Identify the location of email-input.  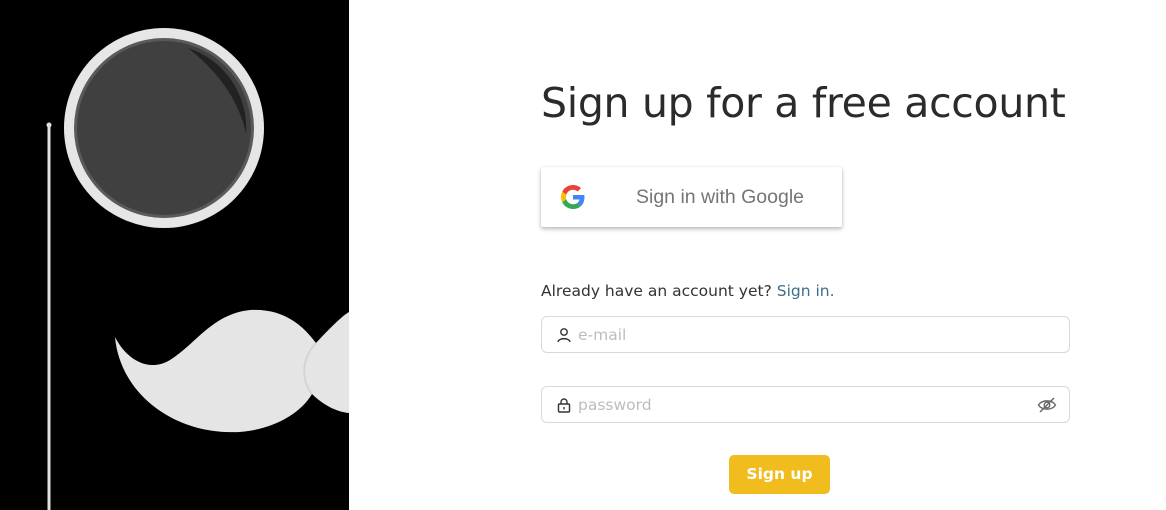
(803, 334).